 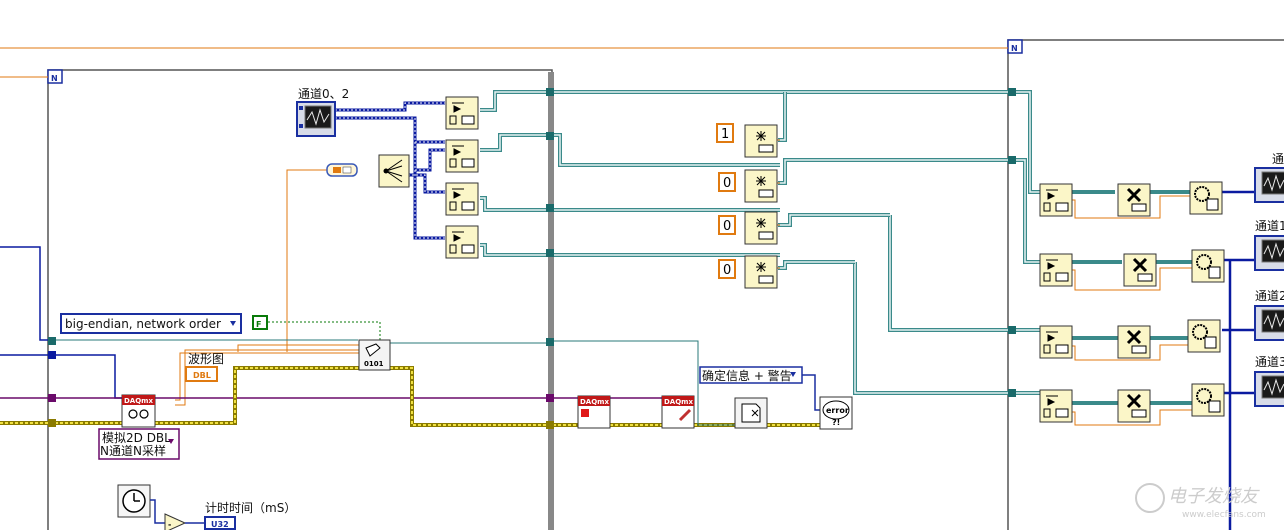 I want to click on index-constant-3: 0, so click(x=727, y=226).